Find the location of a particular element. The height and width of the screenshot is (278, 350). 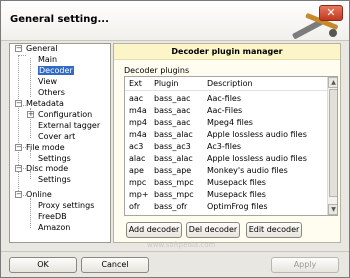

scroll-thumb is located at coordinates (333, 143).